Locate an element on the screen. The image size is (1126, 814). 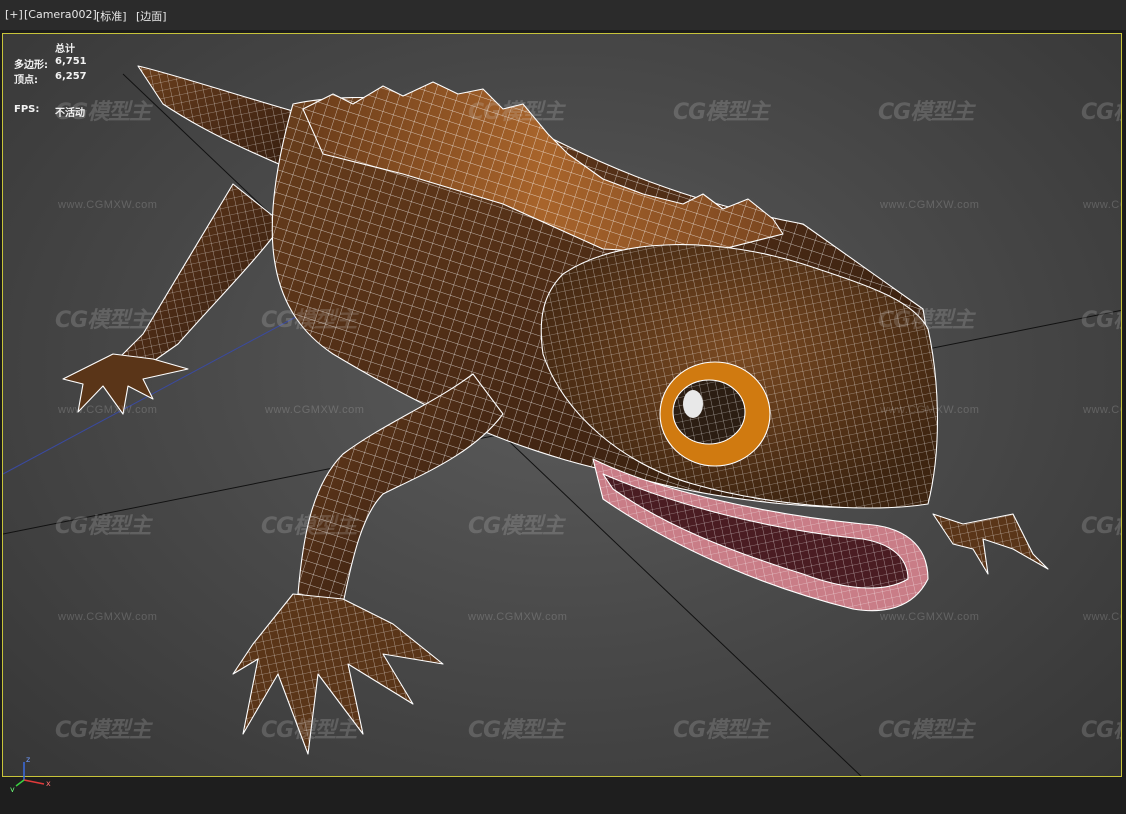
axis-y-label: y is located at coordinates (12, 788).